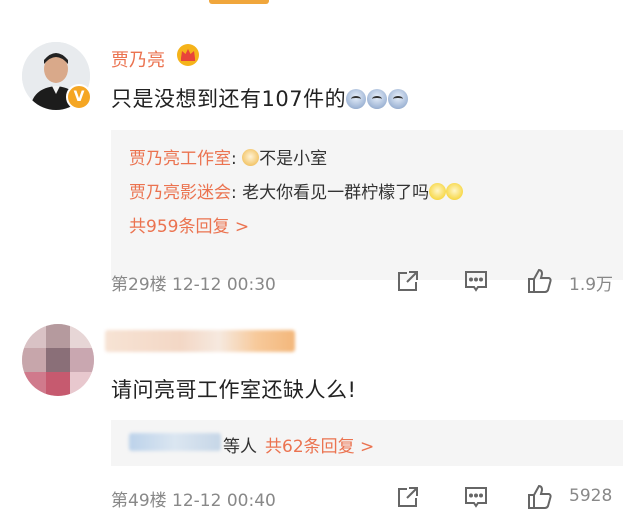 The width and height of the screenshot is (640, 527). What do you see at coordinates (239, 2) in the screenshot?
I see `tab-indicator` at bounding box center [239, 2].